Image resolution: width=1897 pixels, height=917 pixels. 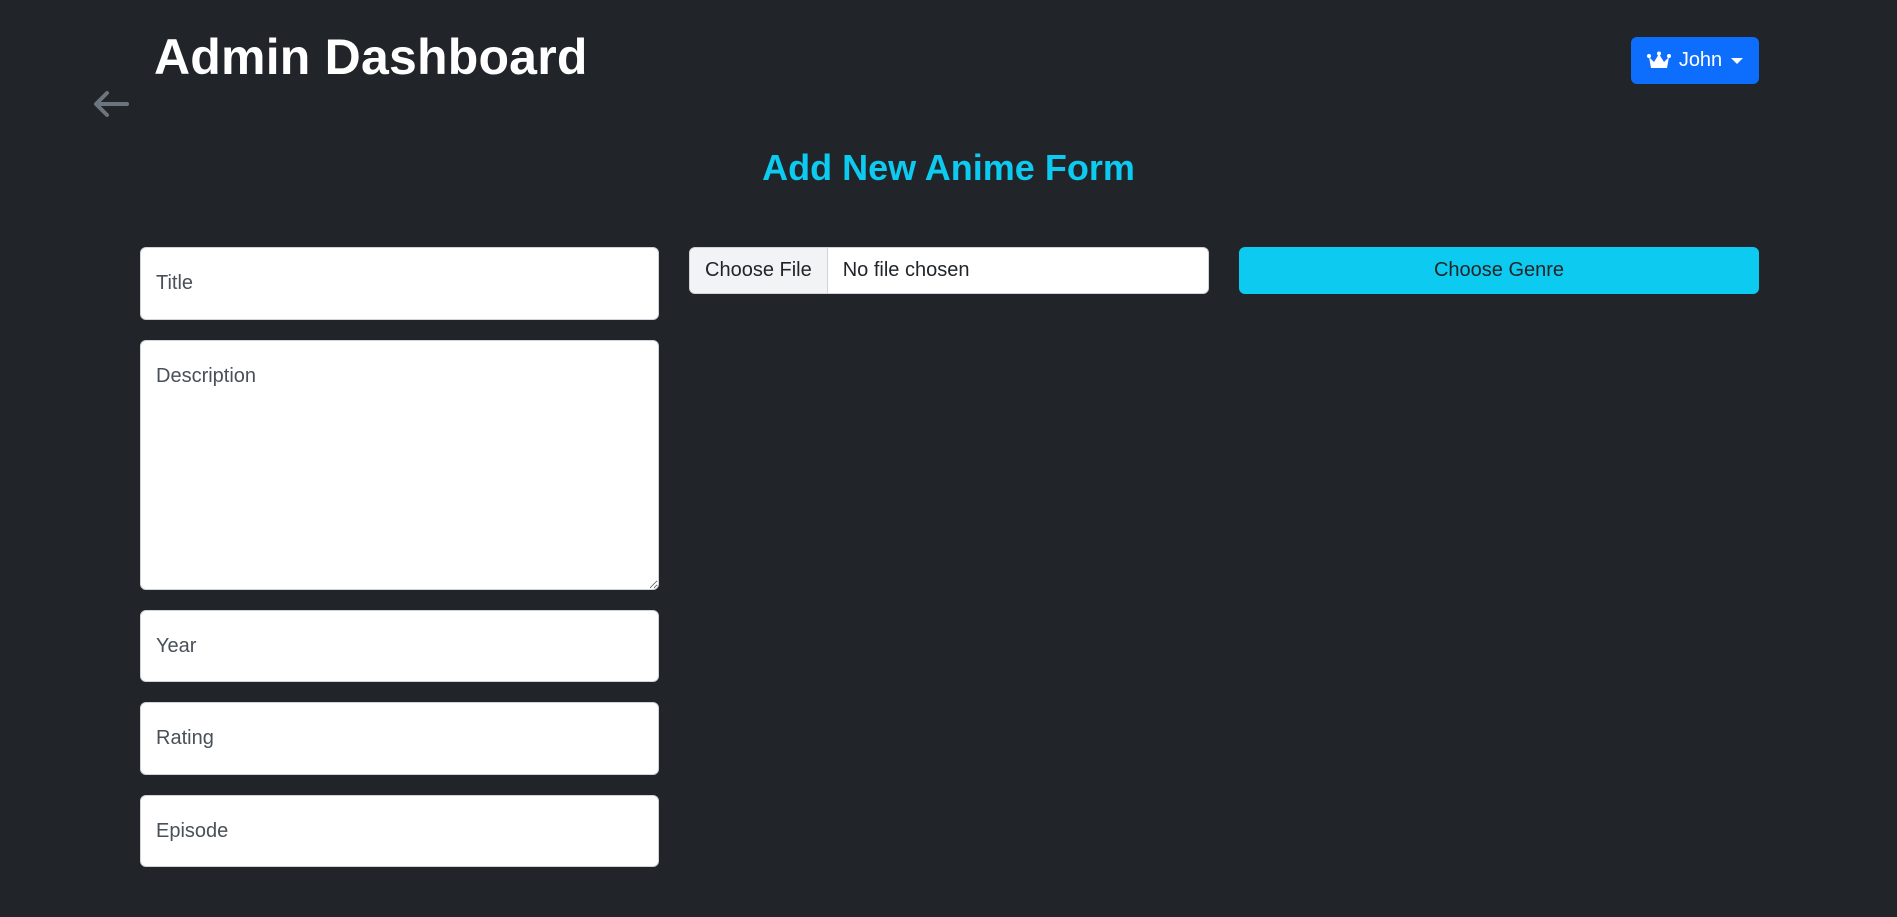 What do you see at coordinates (111, 104) in the screenshot?
I see `arrow-left-icon` at bounding box center [111, 104].